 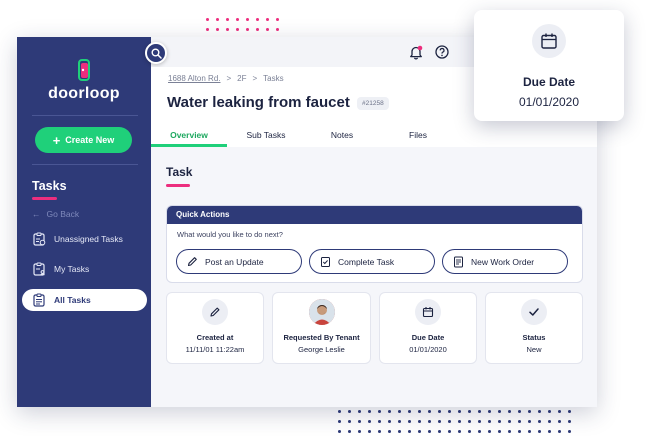 What do you see at coordinates (39, 239) in the screenshot?
I see `clipboard-question-icon` at bounding box center [39, 239].